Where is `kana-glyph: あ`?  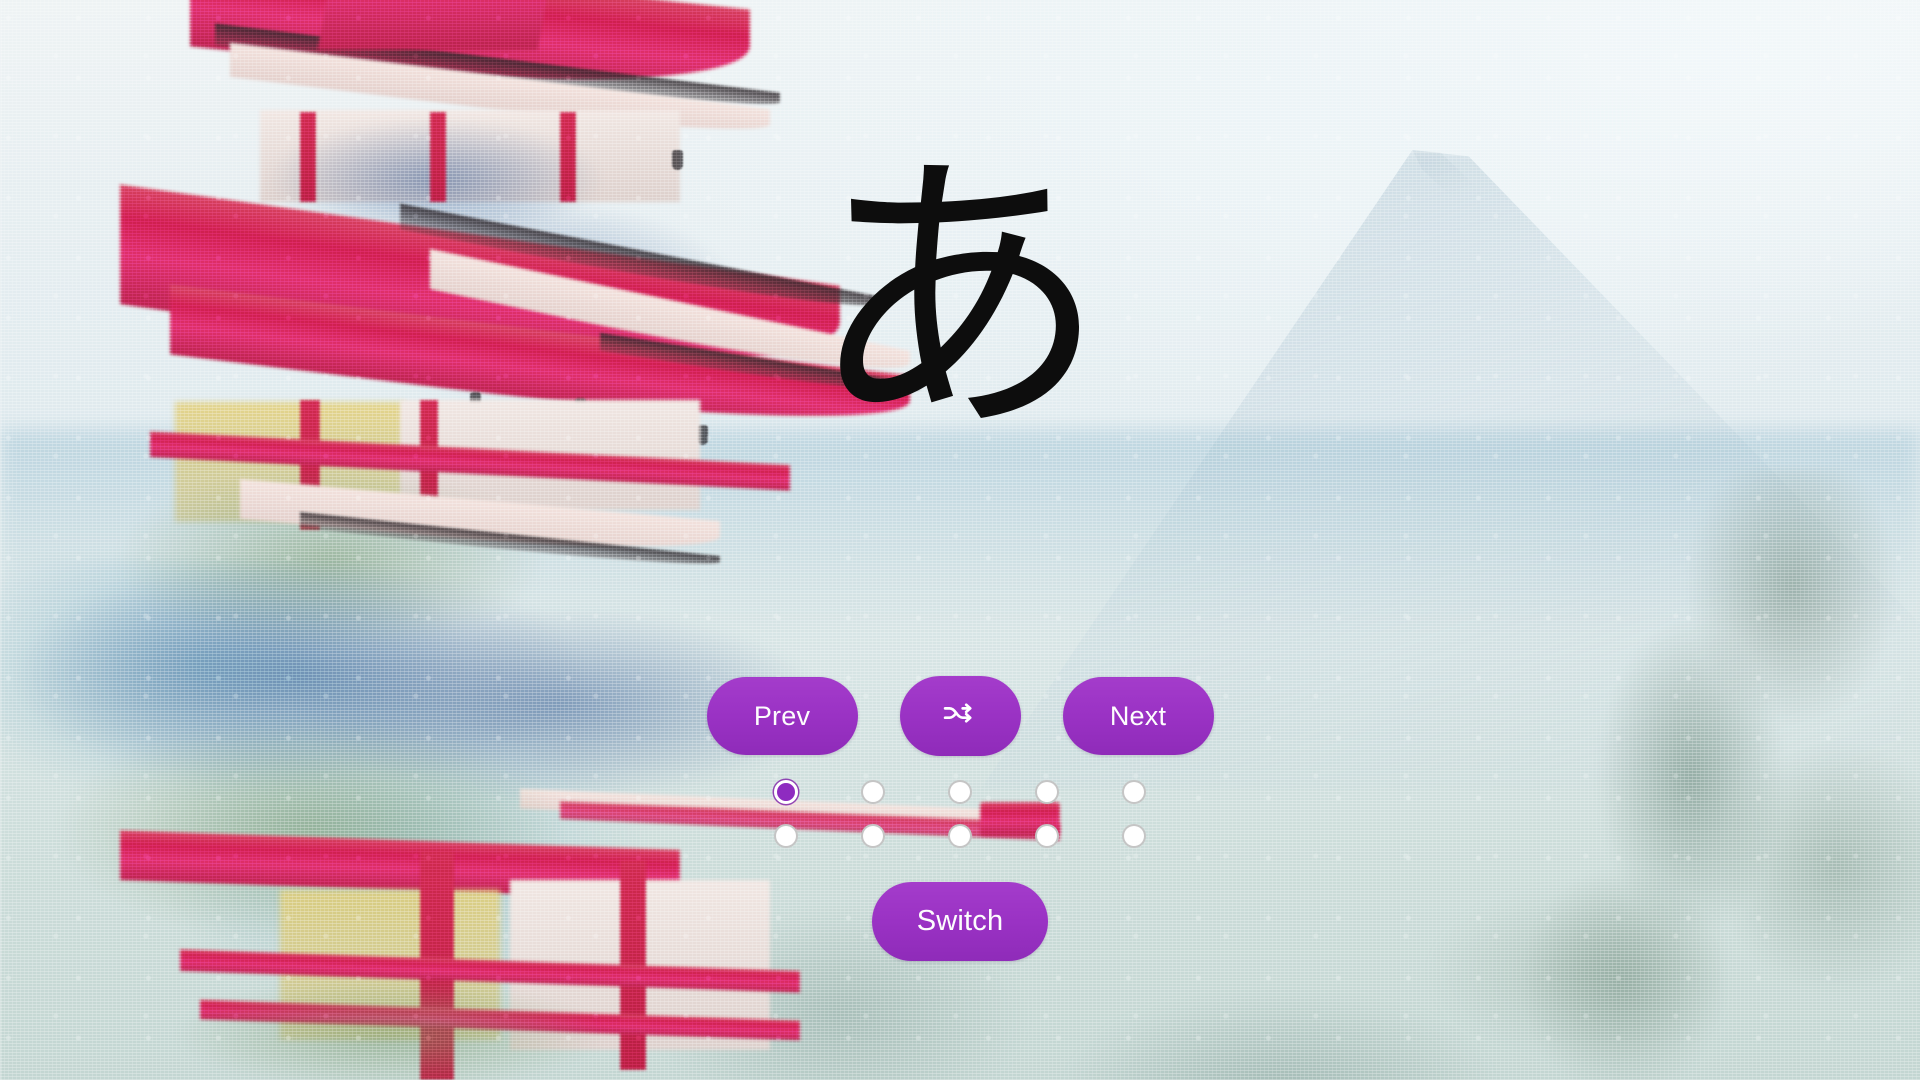 kana-glyph: あ is located at coordinates (957, 299).